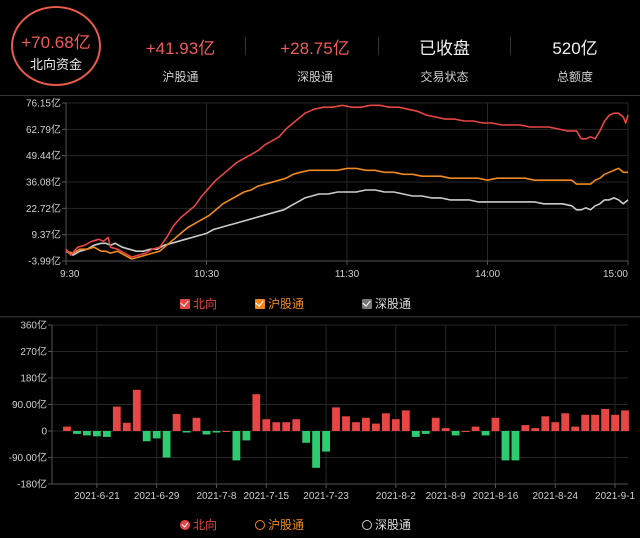 This screenshot has height=538, width=640. I want to click on x-tick-label: 9:30, so click(70, 274).